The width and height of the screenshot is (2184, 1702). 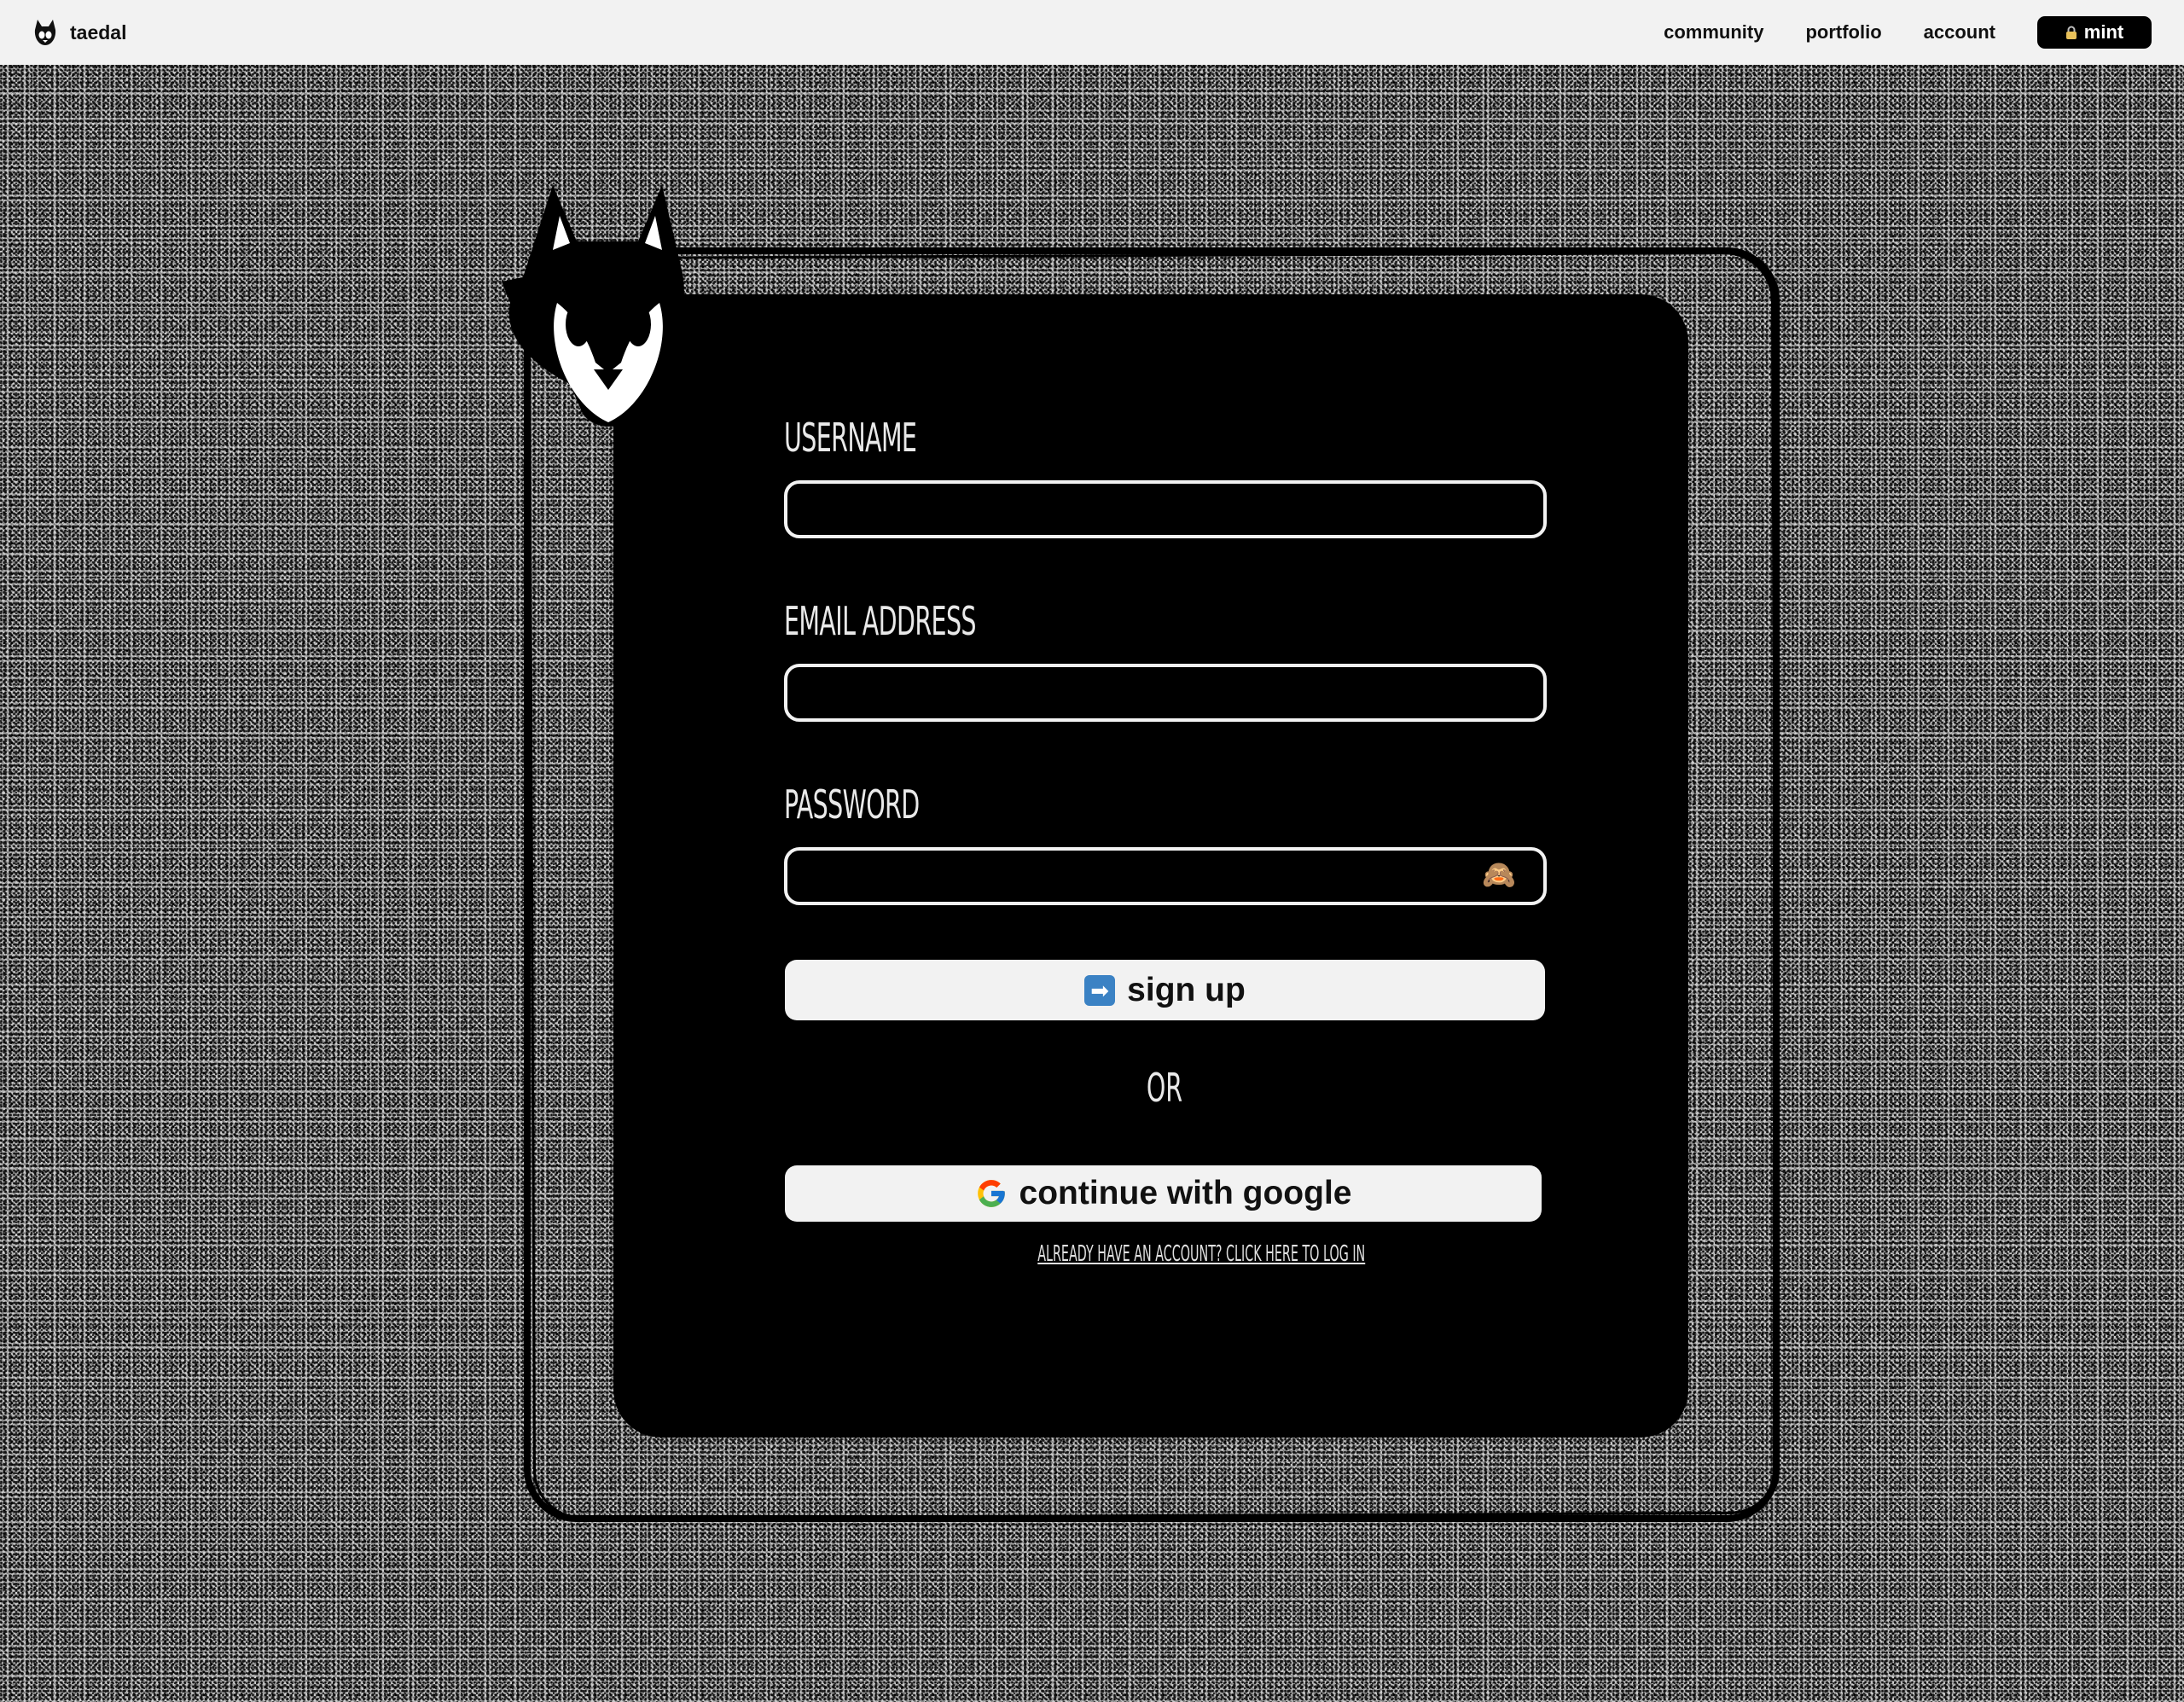 What do you see at coordinates (852, 805) in the screenshot?
I see `password-label: PASSWORD` at bounding box center [852, 805].